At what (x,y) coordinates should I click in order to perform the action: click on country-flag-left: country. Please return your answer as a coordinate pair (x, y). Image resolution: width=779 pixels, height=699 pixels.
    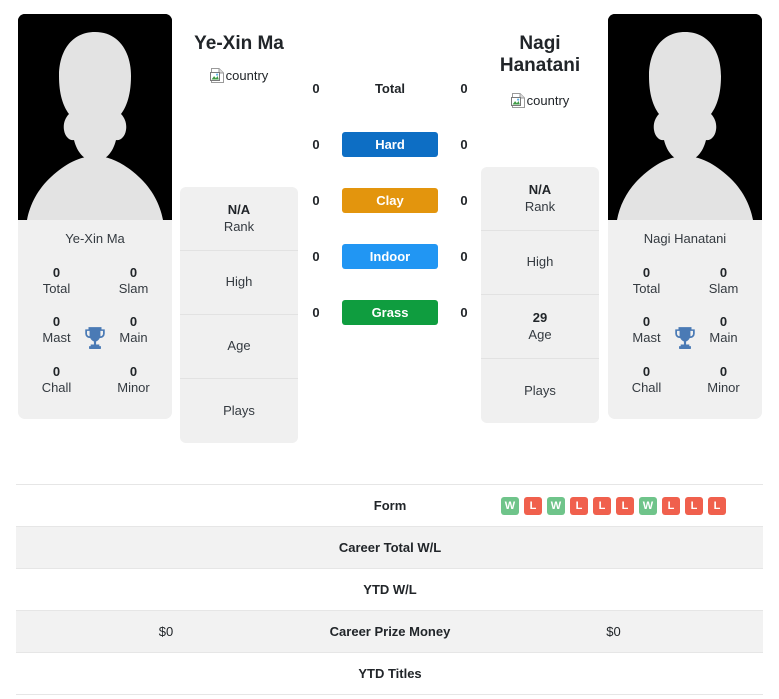
    Looking at the image, I should click on (239, 75).